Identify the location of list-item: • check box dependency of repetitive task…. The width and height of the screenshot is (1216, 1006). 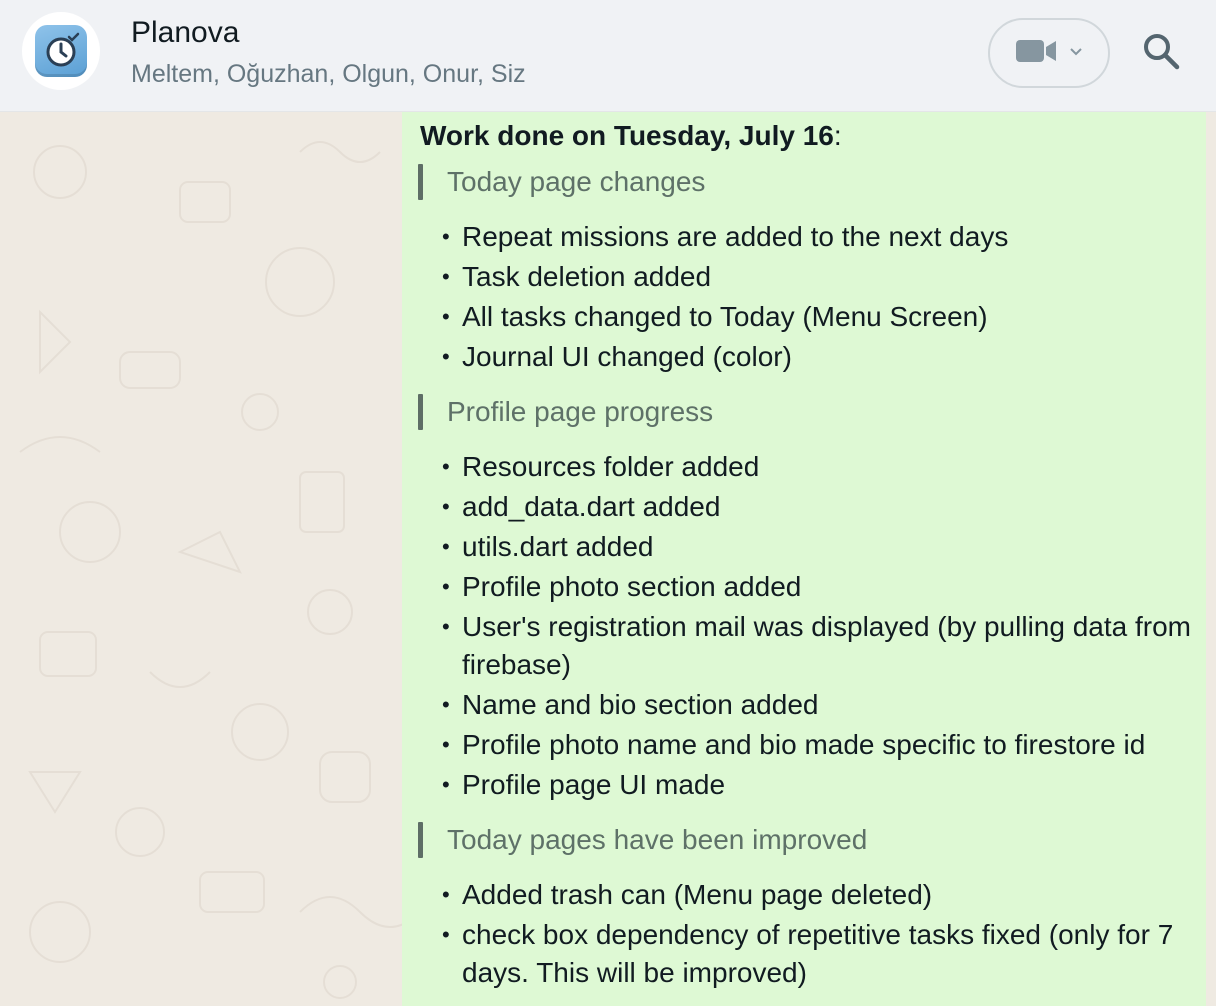
(808, 953).